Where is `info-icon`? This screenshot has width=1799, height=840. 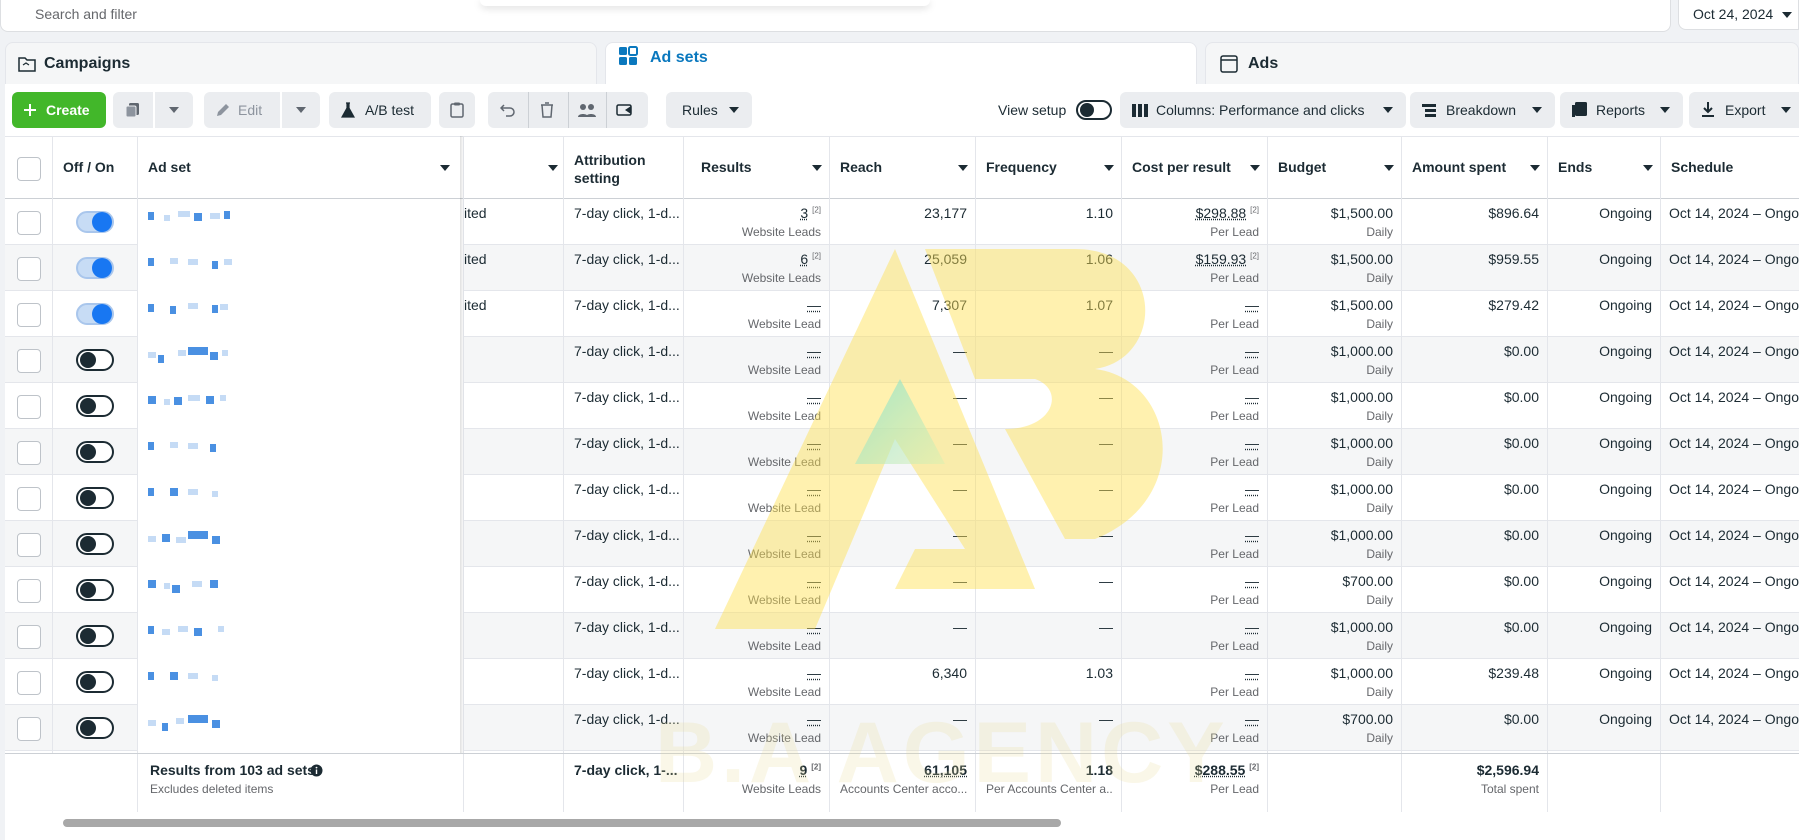 info-icon is located at coordinates (316, 770).